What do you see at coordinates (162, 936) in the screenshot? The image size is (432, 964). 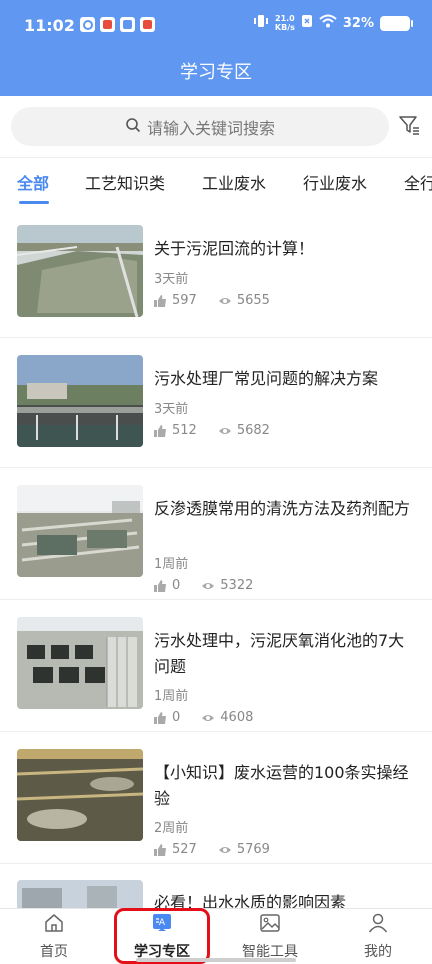 I see `highlight-annotation` at bounding box center [162, 936].